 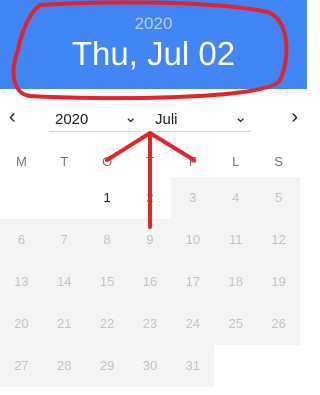 I want to click on header-selected-date: Thu, Jul 02, so click(x=153, y=54).